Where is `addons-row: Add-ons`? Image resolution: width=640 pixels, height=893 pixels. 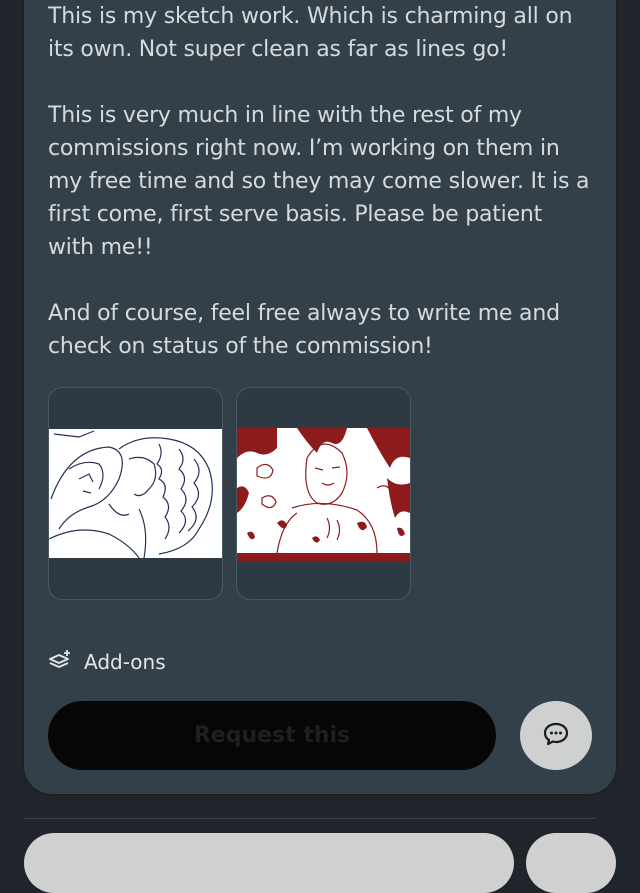
addons-row: Add-ons is located at coordinates (107, 661).